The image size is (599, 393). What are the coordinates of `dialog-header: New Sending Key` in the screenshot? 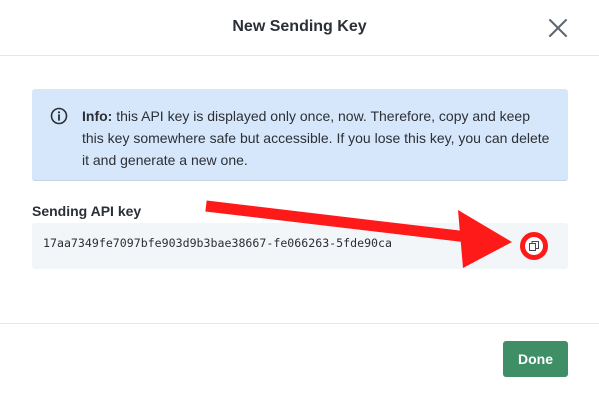 It's located at (299, 28).